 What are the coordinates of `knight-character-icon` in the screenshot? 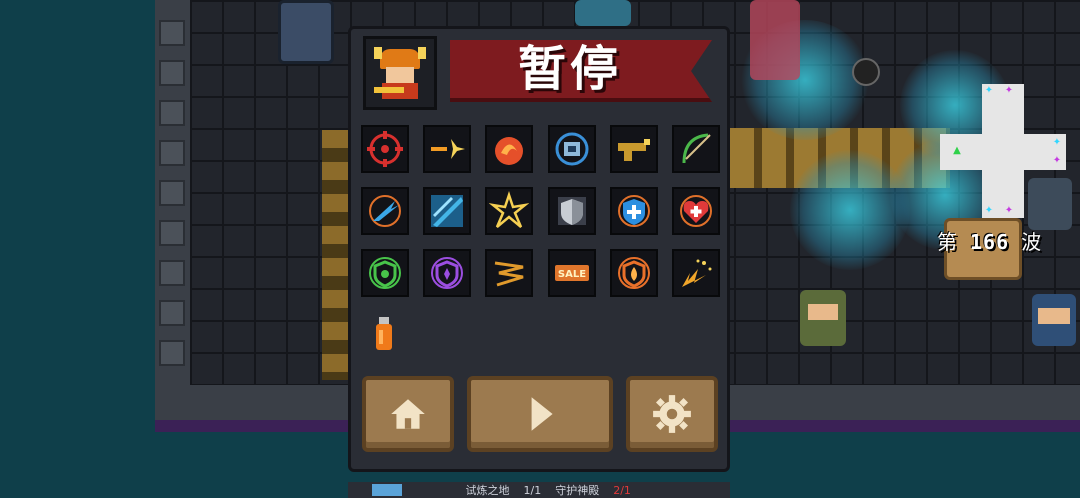 It's located at (400, 73).